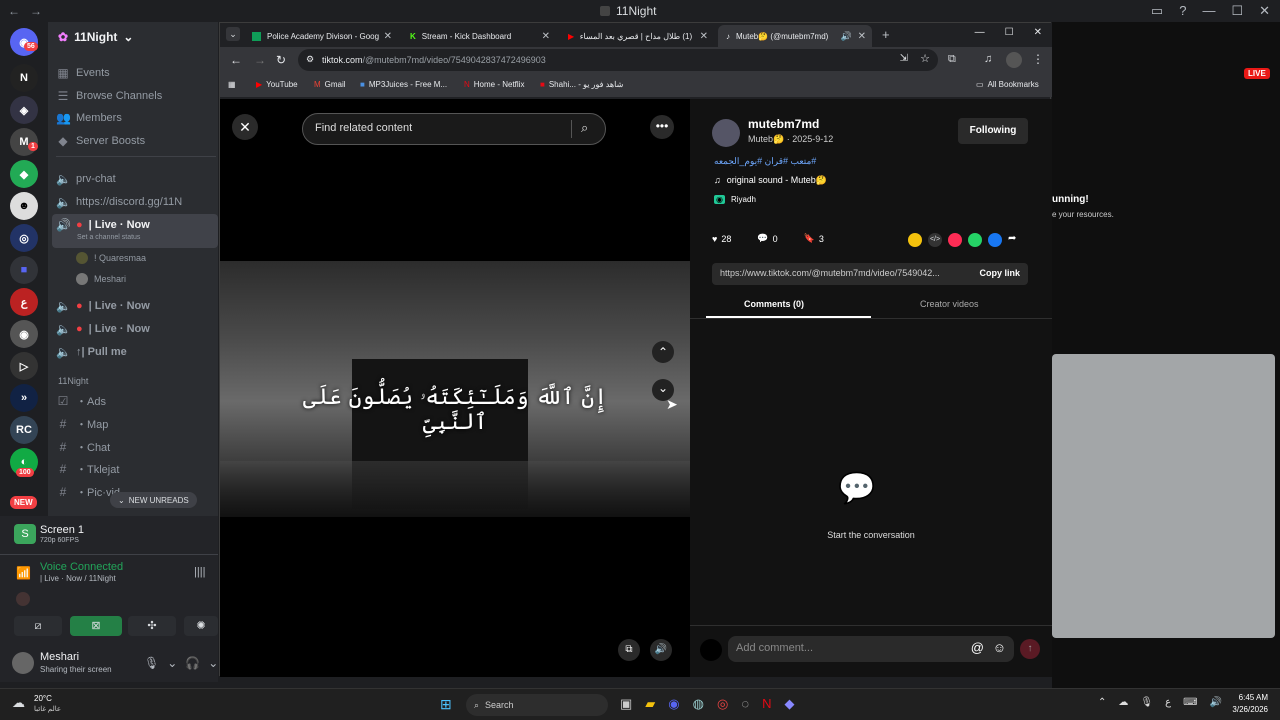  Describe the element at coordinates (584, 128) in the screenshot. I see `search-icon: ⌕` at that location.